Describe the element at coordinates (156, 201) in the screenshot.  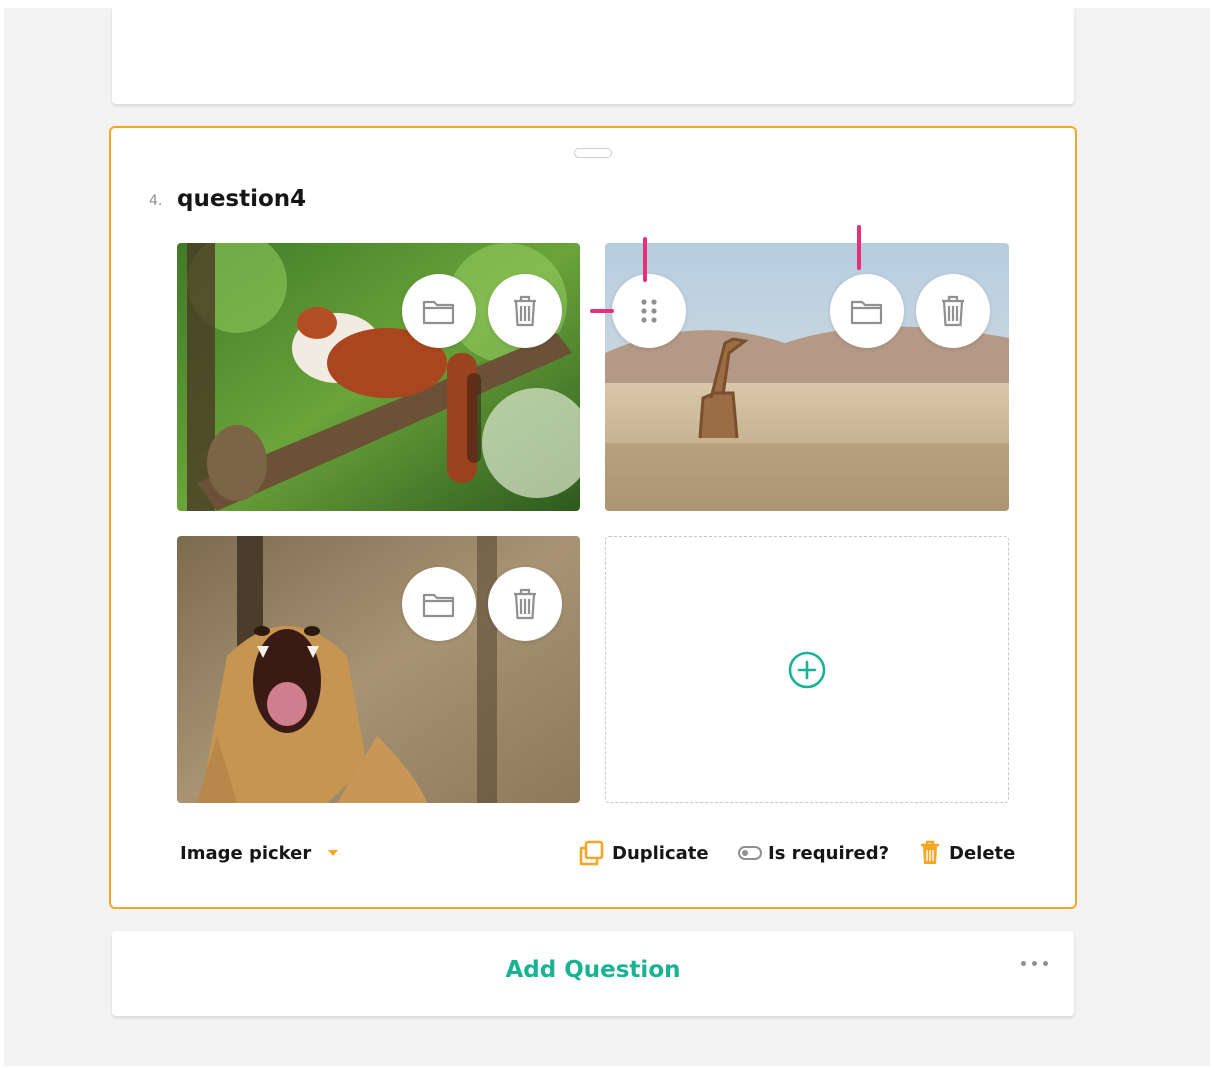
I see `question-number: 4.` at that location.